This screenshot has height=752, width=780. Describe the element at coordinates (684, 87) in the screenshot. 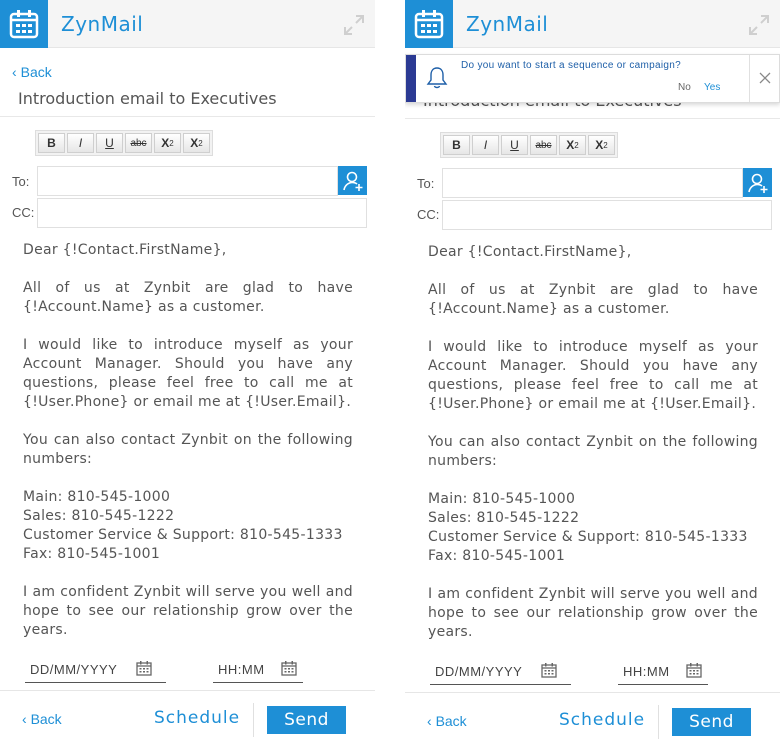

I see `no-button: No` at that location.